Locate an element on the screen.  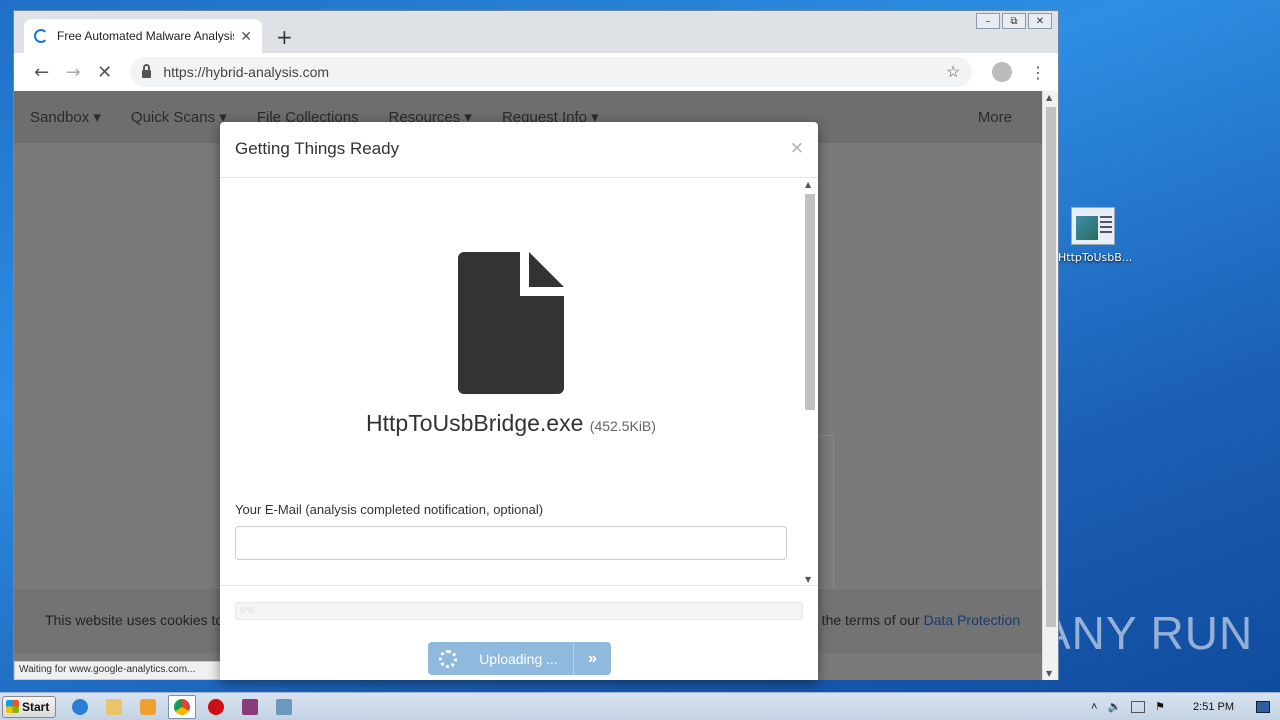
profile-avatar is located at coordinates (1002, 72).